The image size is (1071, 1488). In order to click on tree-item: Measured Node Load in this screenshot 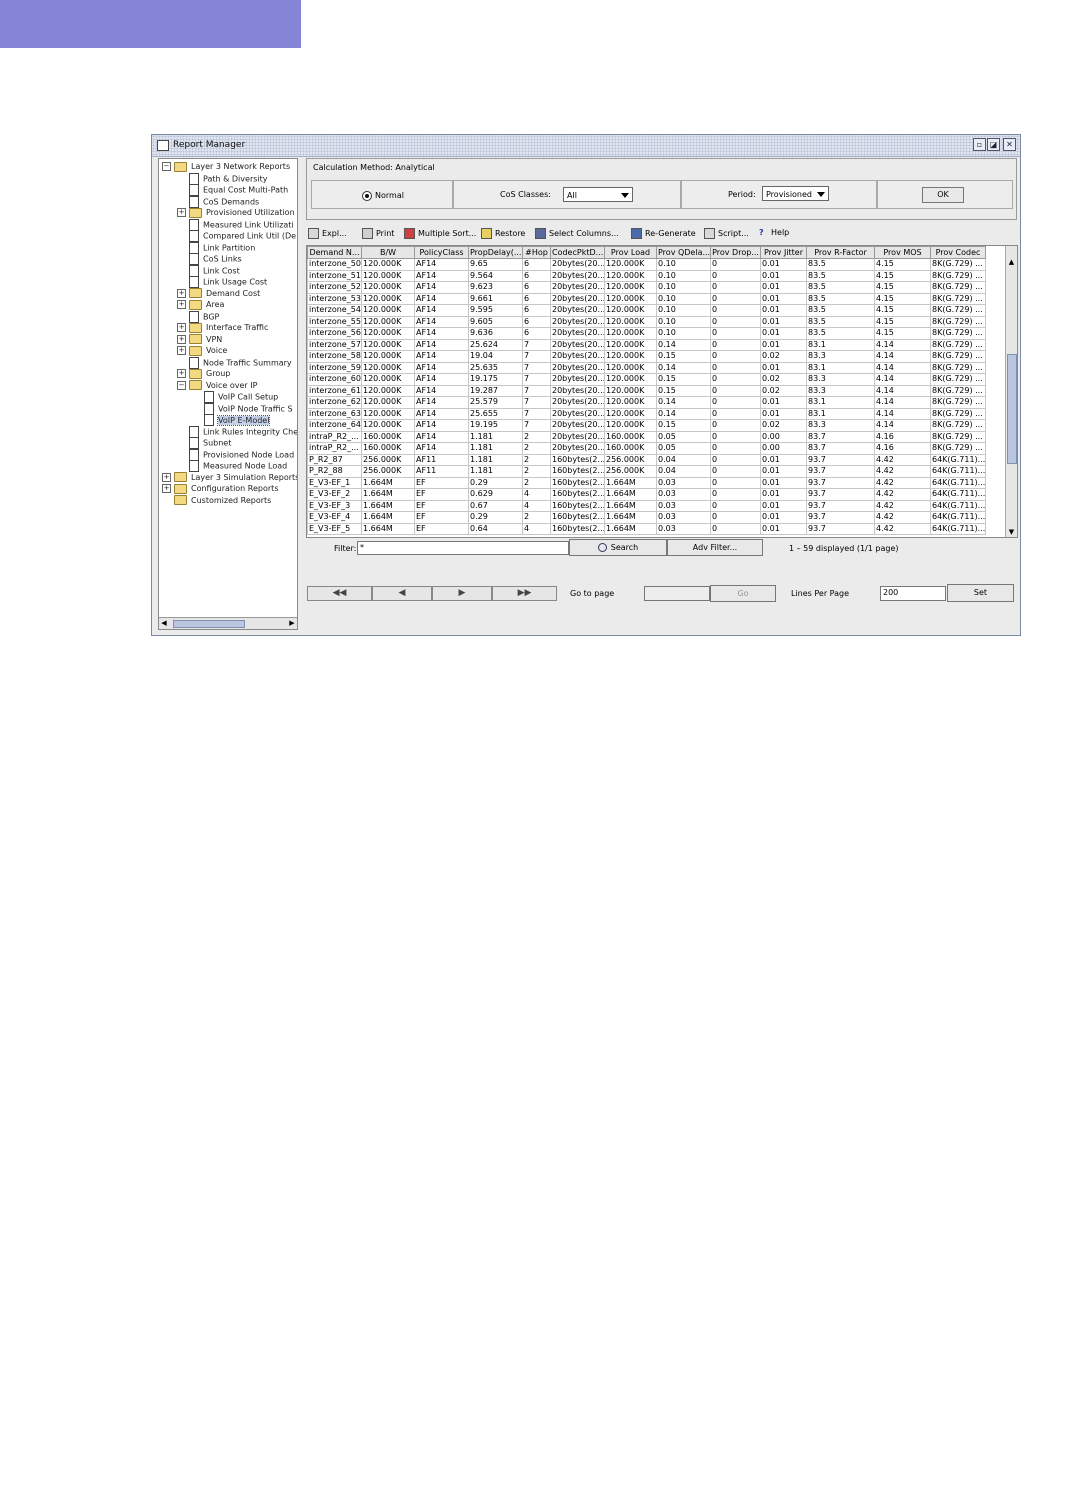, I will do `click(232, 466)`.